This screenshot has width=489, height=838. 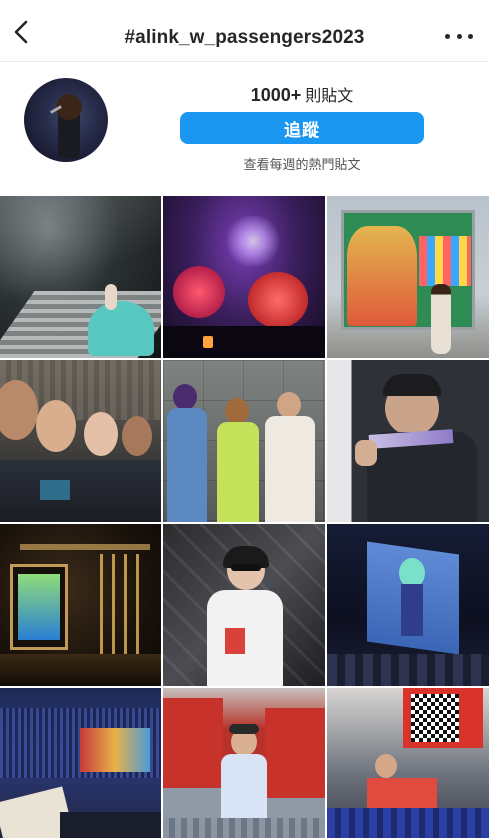 What do you see at coordinates (302, 128) in the screenshot?
I see `follow-button: 追蹤` at bounding box center [302, 128].